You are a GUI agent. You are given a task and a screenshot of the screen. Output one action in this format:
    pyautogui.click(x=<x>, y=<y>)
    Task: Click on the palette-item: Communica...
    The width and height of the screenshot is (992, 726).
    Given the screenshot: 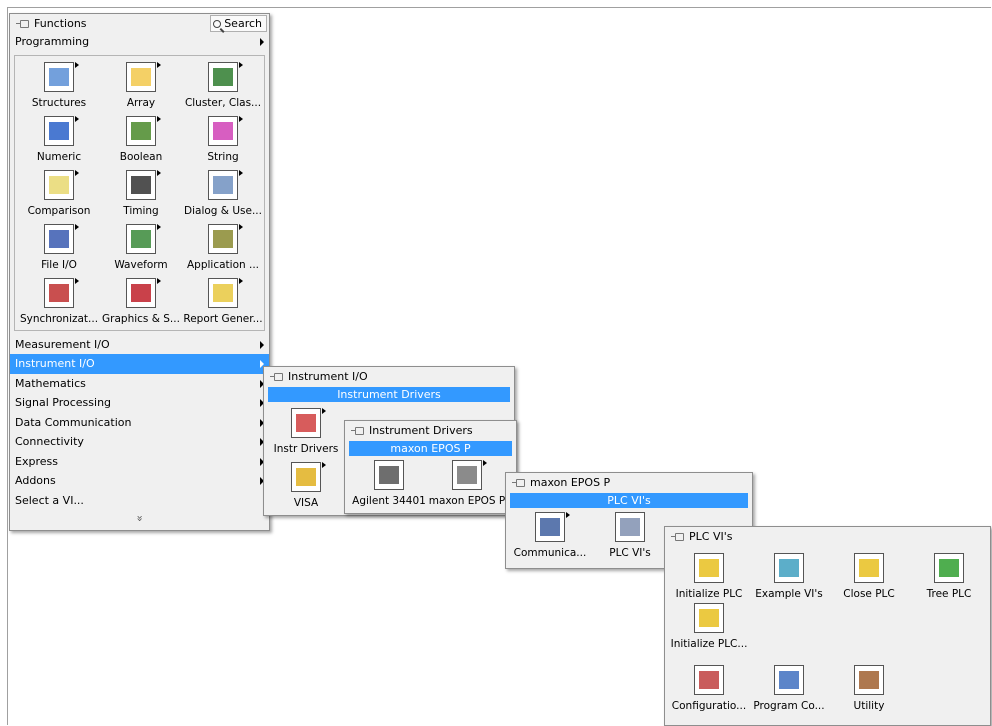 What is the action you would take?
    pyautogui.click(x=550, y=535)
    